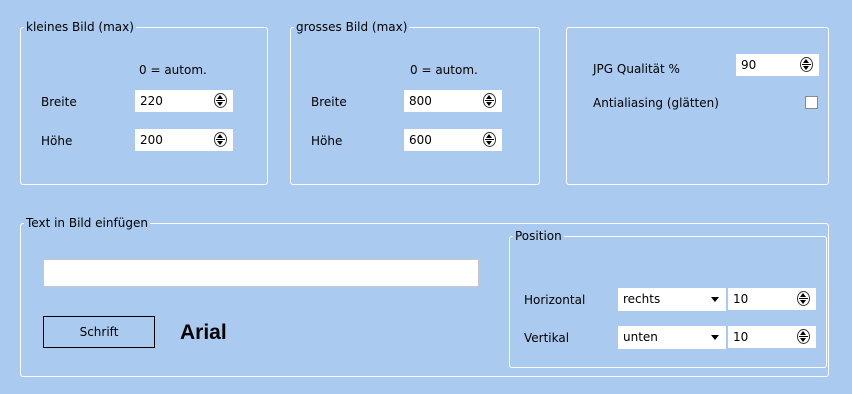 The image size is (852, 394). Describe the element at coordinates (772, 337) in the screenshot. I see `vertical-offset-spinner: 10` at that location.